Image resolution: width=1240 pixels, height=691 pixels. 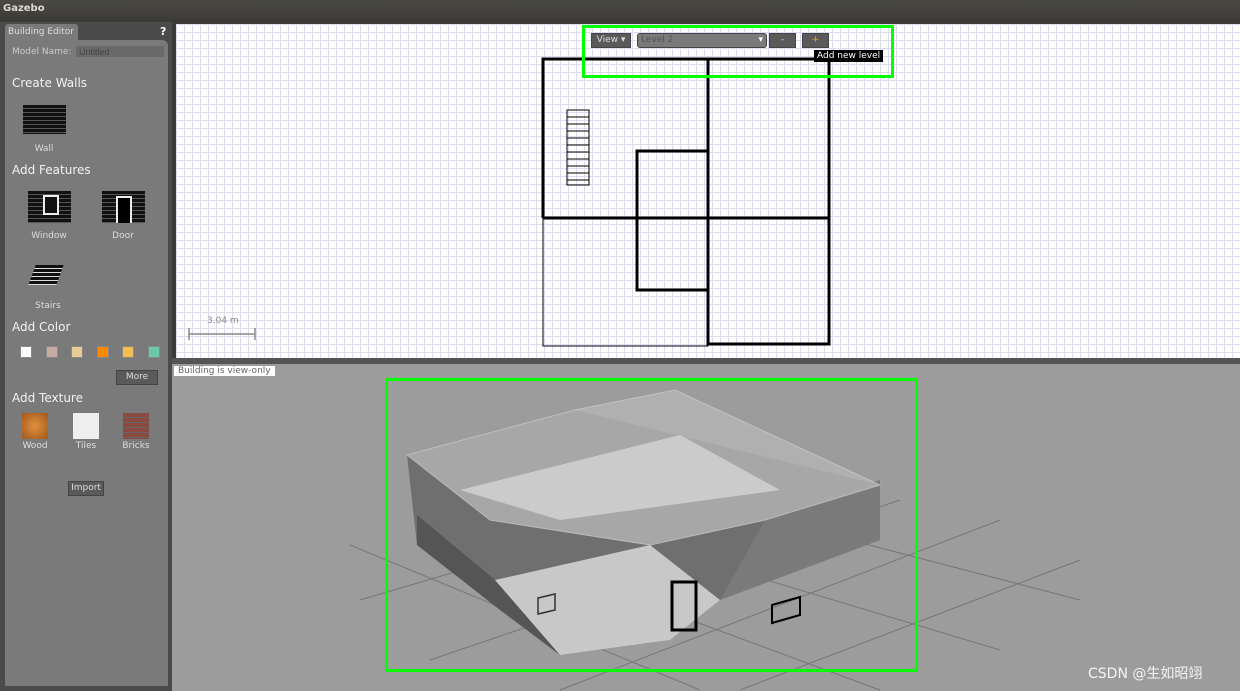 What do you see at coordinates (120, 51) in the screenshot?
I see `model-name-input` at bounding box center [120, 51].